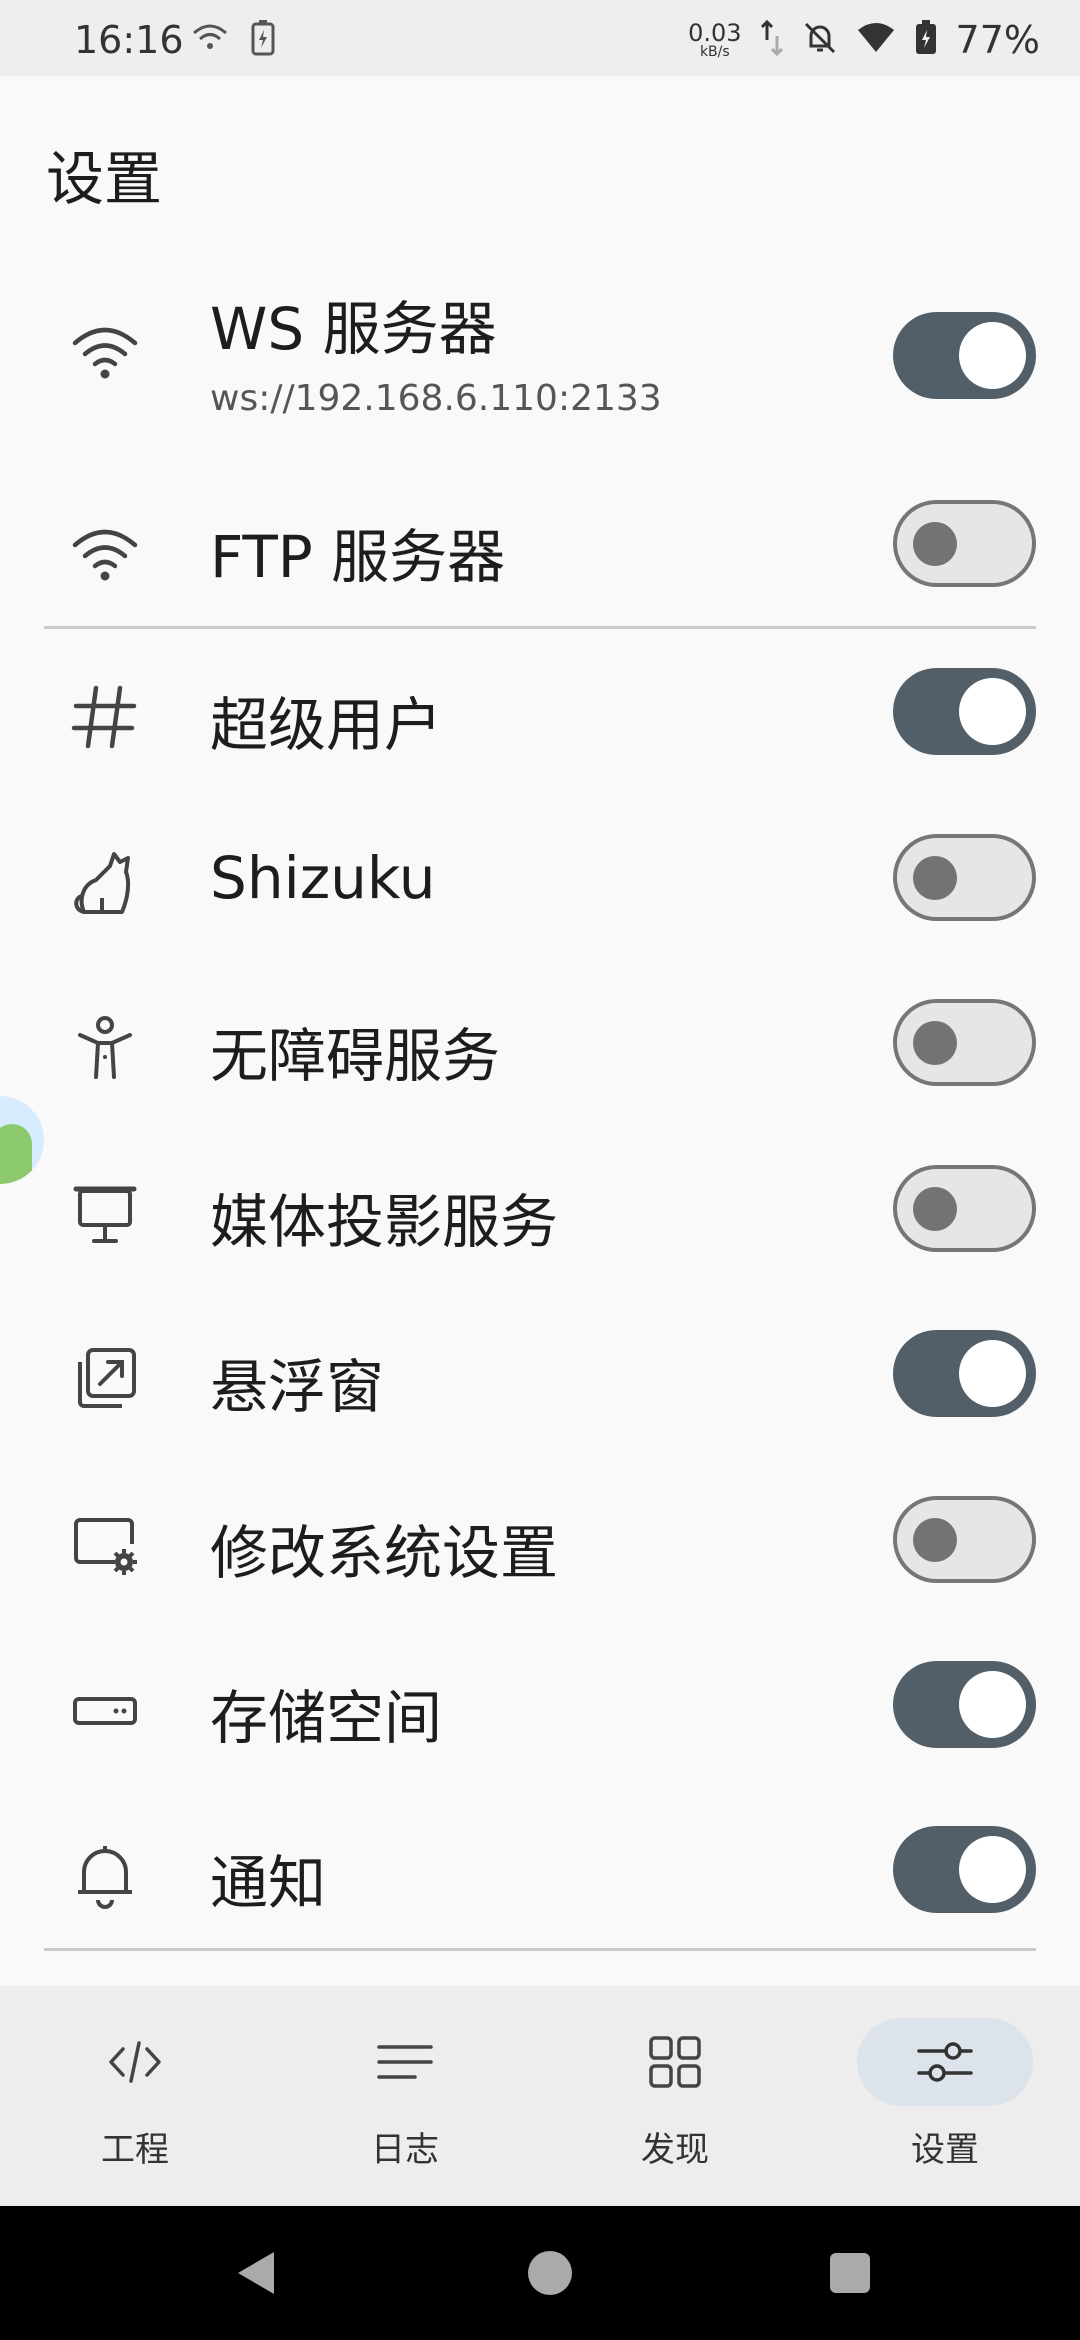  I want to click on wifi-signal-icon, so click(876, 40).